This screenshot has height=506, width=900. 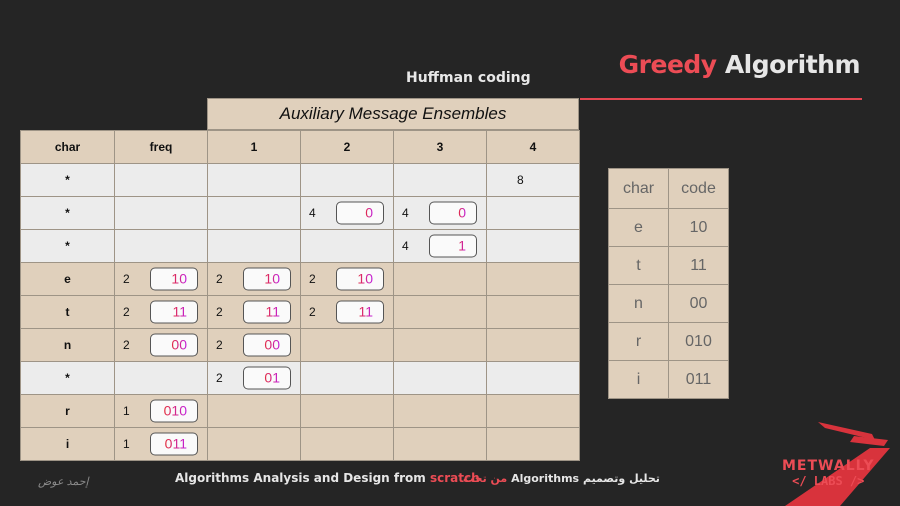 I want to click on code-table-char: r, so click(x=638, y=341).